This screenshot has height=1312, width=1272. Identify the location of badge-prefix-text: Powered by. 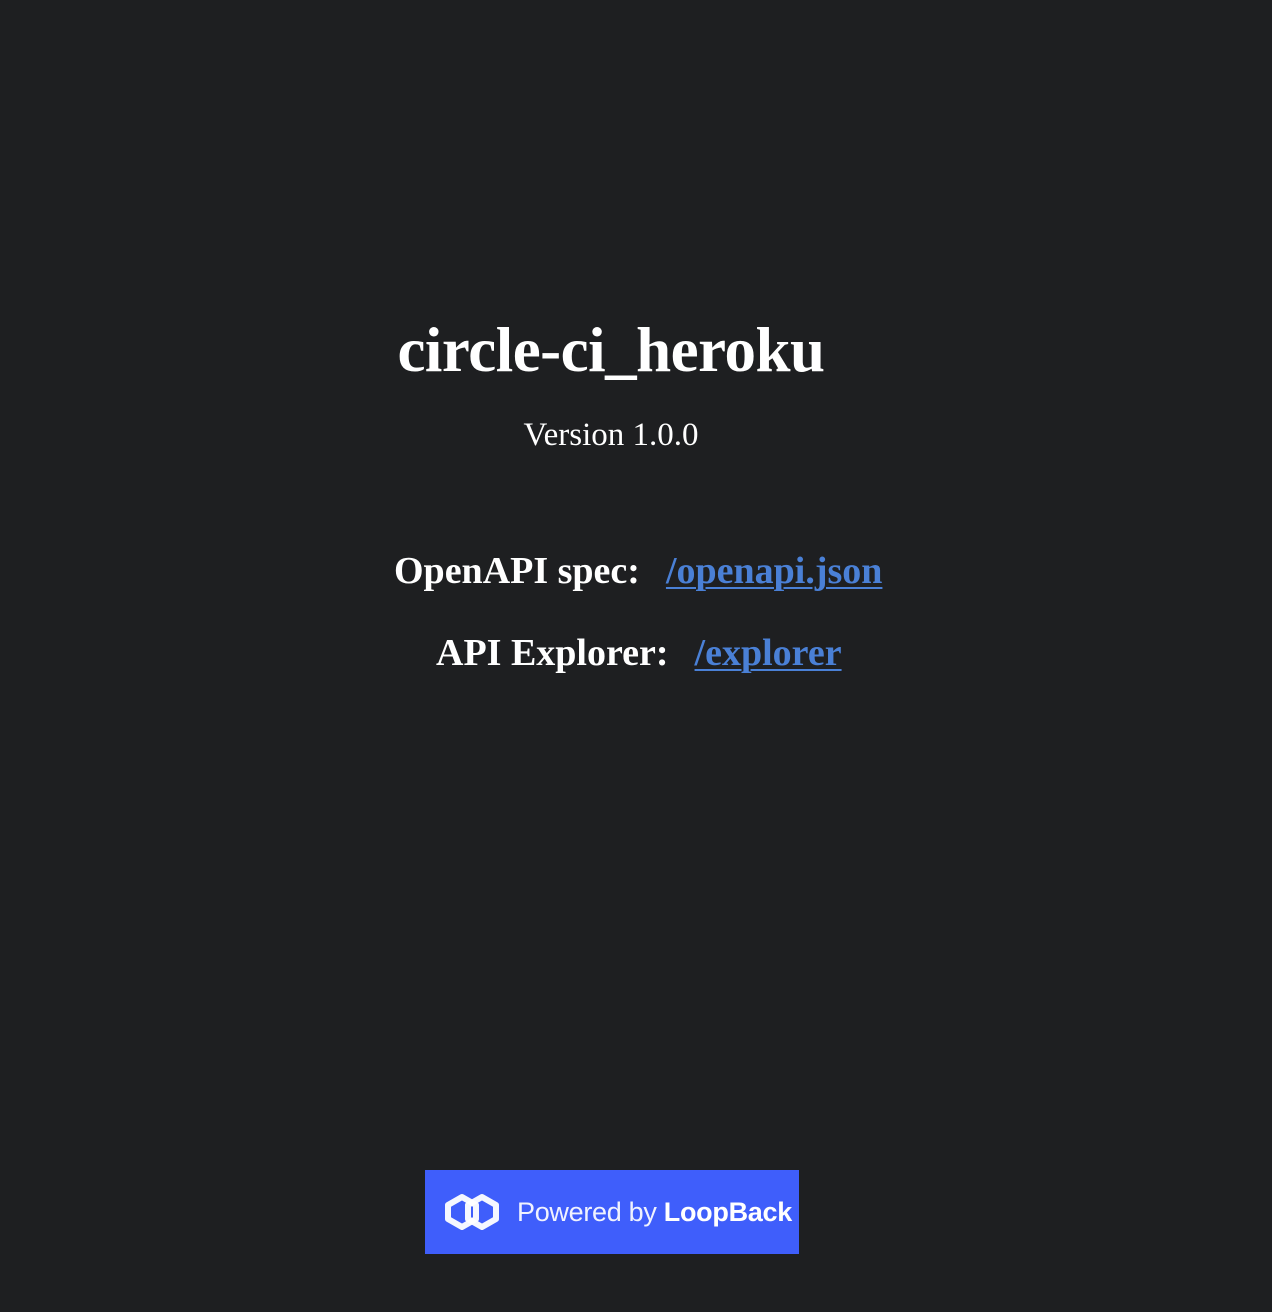
(587, 1211).